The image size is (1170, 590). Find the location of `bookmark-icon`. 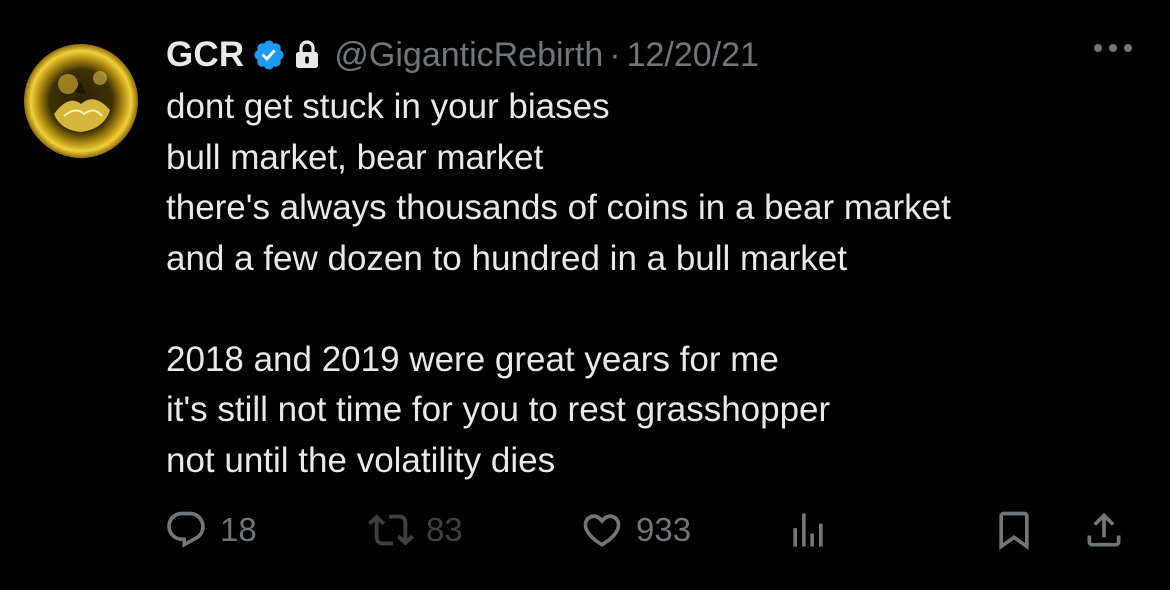

bookmark-icon is located at coordinates (1014, 531).